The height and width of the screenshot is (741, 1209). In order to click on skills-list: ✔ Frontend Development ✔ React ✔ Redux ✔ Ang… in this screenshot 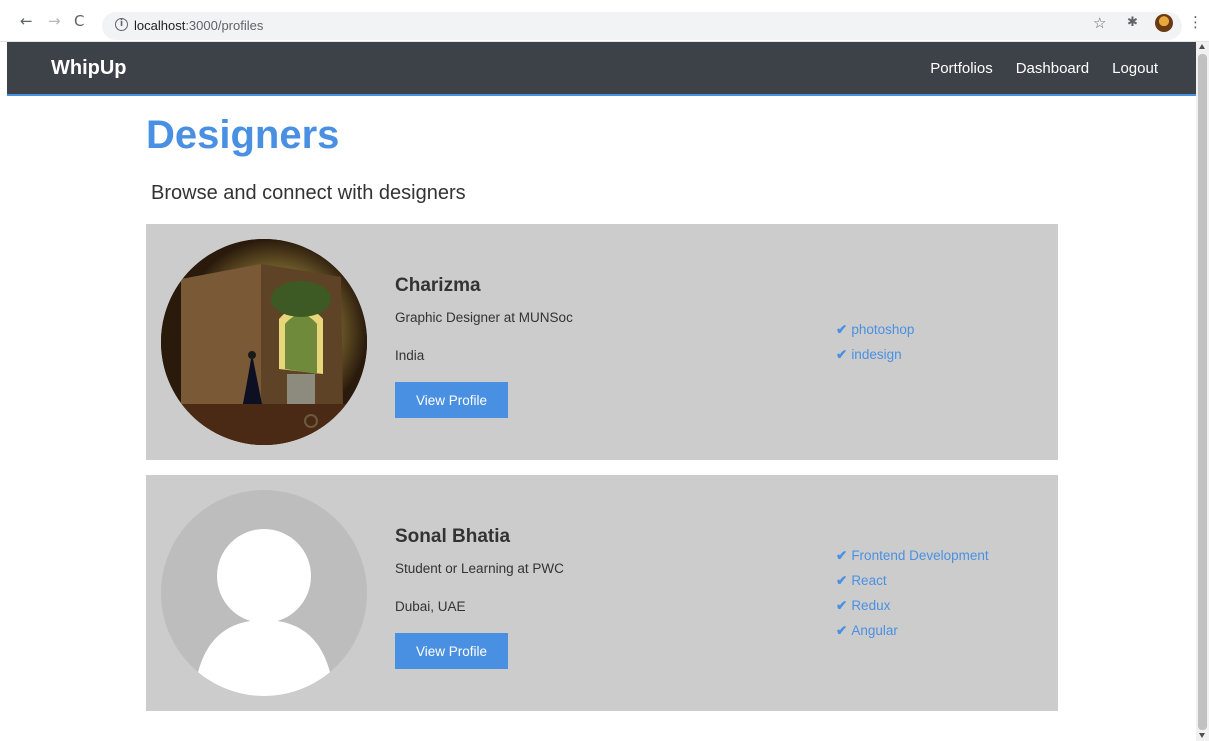, I will do `click(912, 597)`.